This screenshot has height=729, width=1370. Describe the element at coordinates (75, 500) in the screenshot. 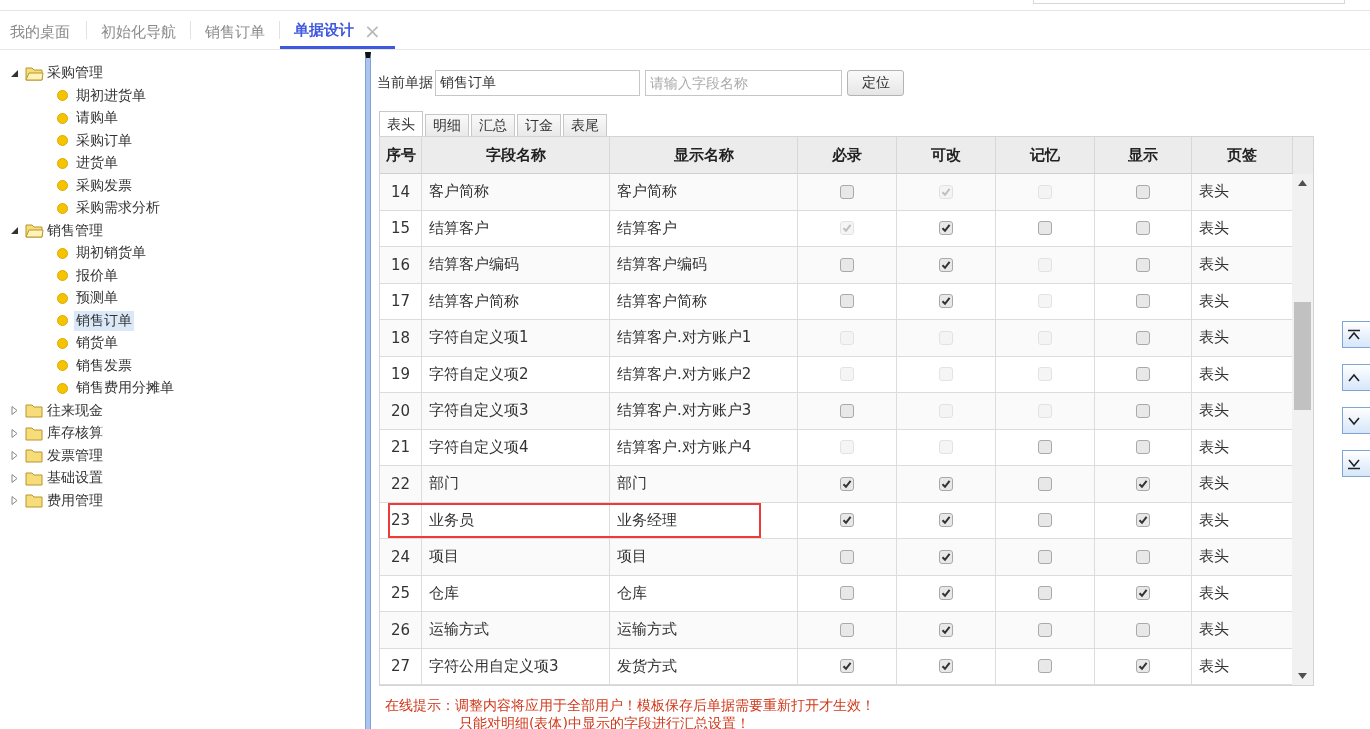

I see `tree-group: 费用管理` at that location.